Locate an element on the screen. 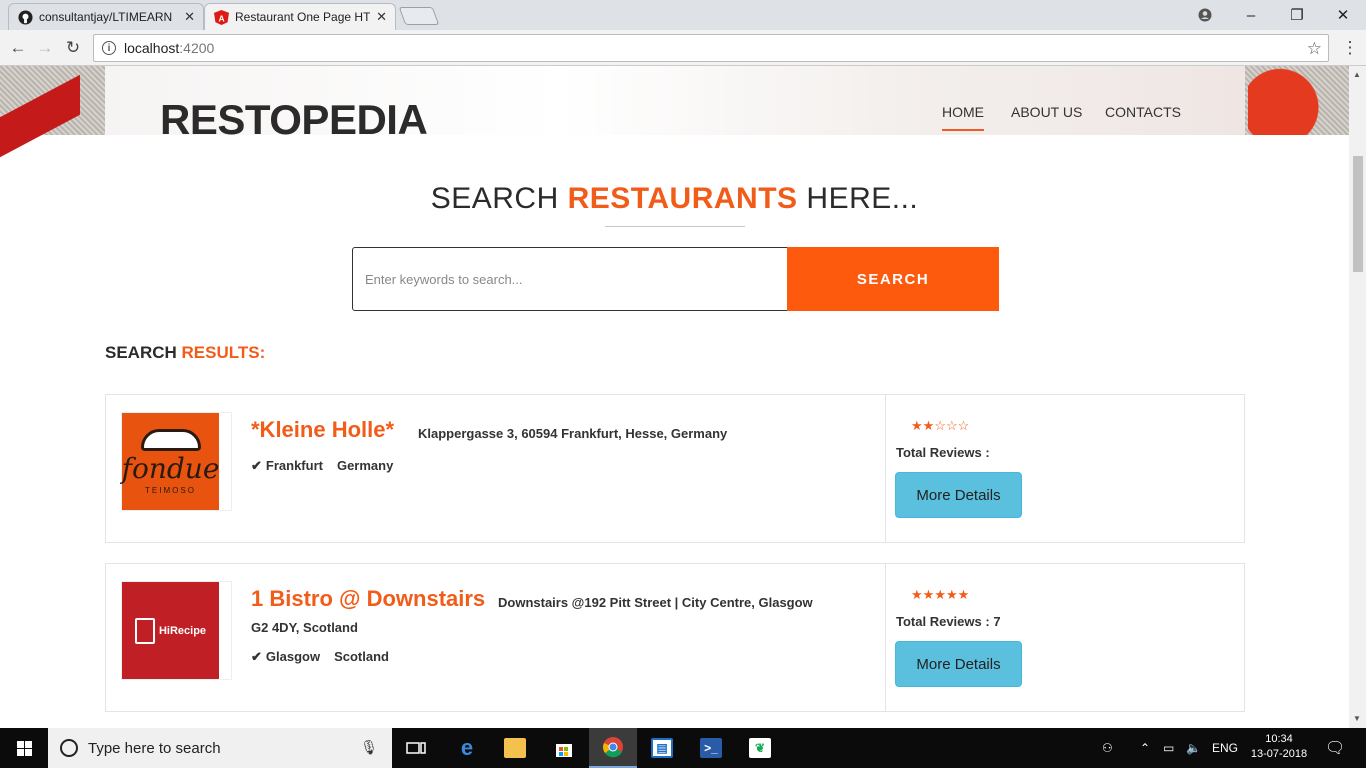 This screenshot has width=1366, height=768. svg-text: A is located at coordinates (221, 18).